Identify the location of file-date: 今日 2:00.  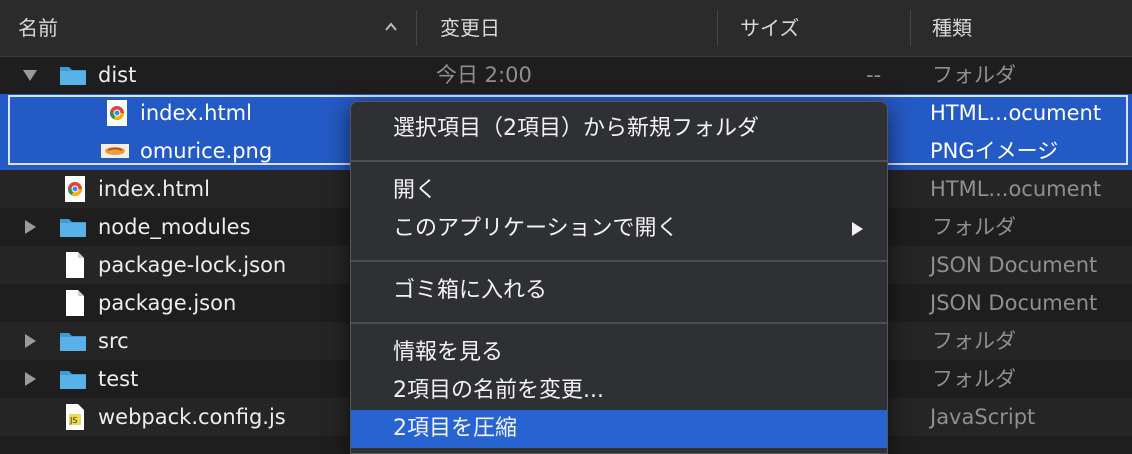
(484, 75).